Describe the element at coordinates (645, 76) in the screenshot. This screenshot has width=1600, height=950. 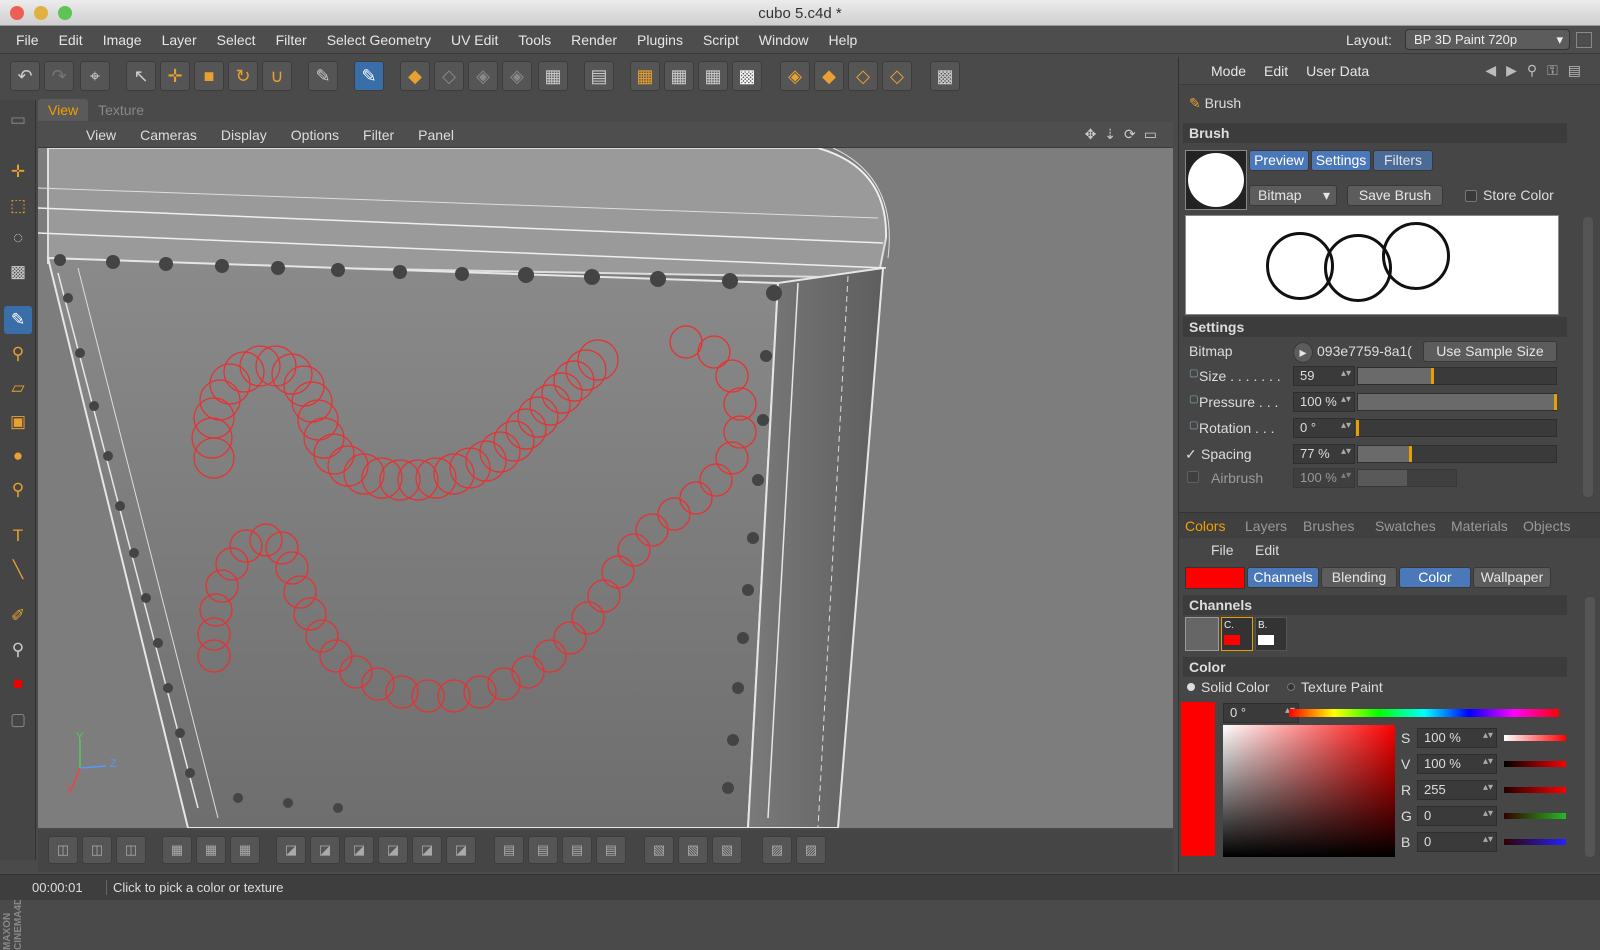
I see `render-region-icon: ▦` at that location.